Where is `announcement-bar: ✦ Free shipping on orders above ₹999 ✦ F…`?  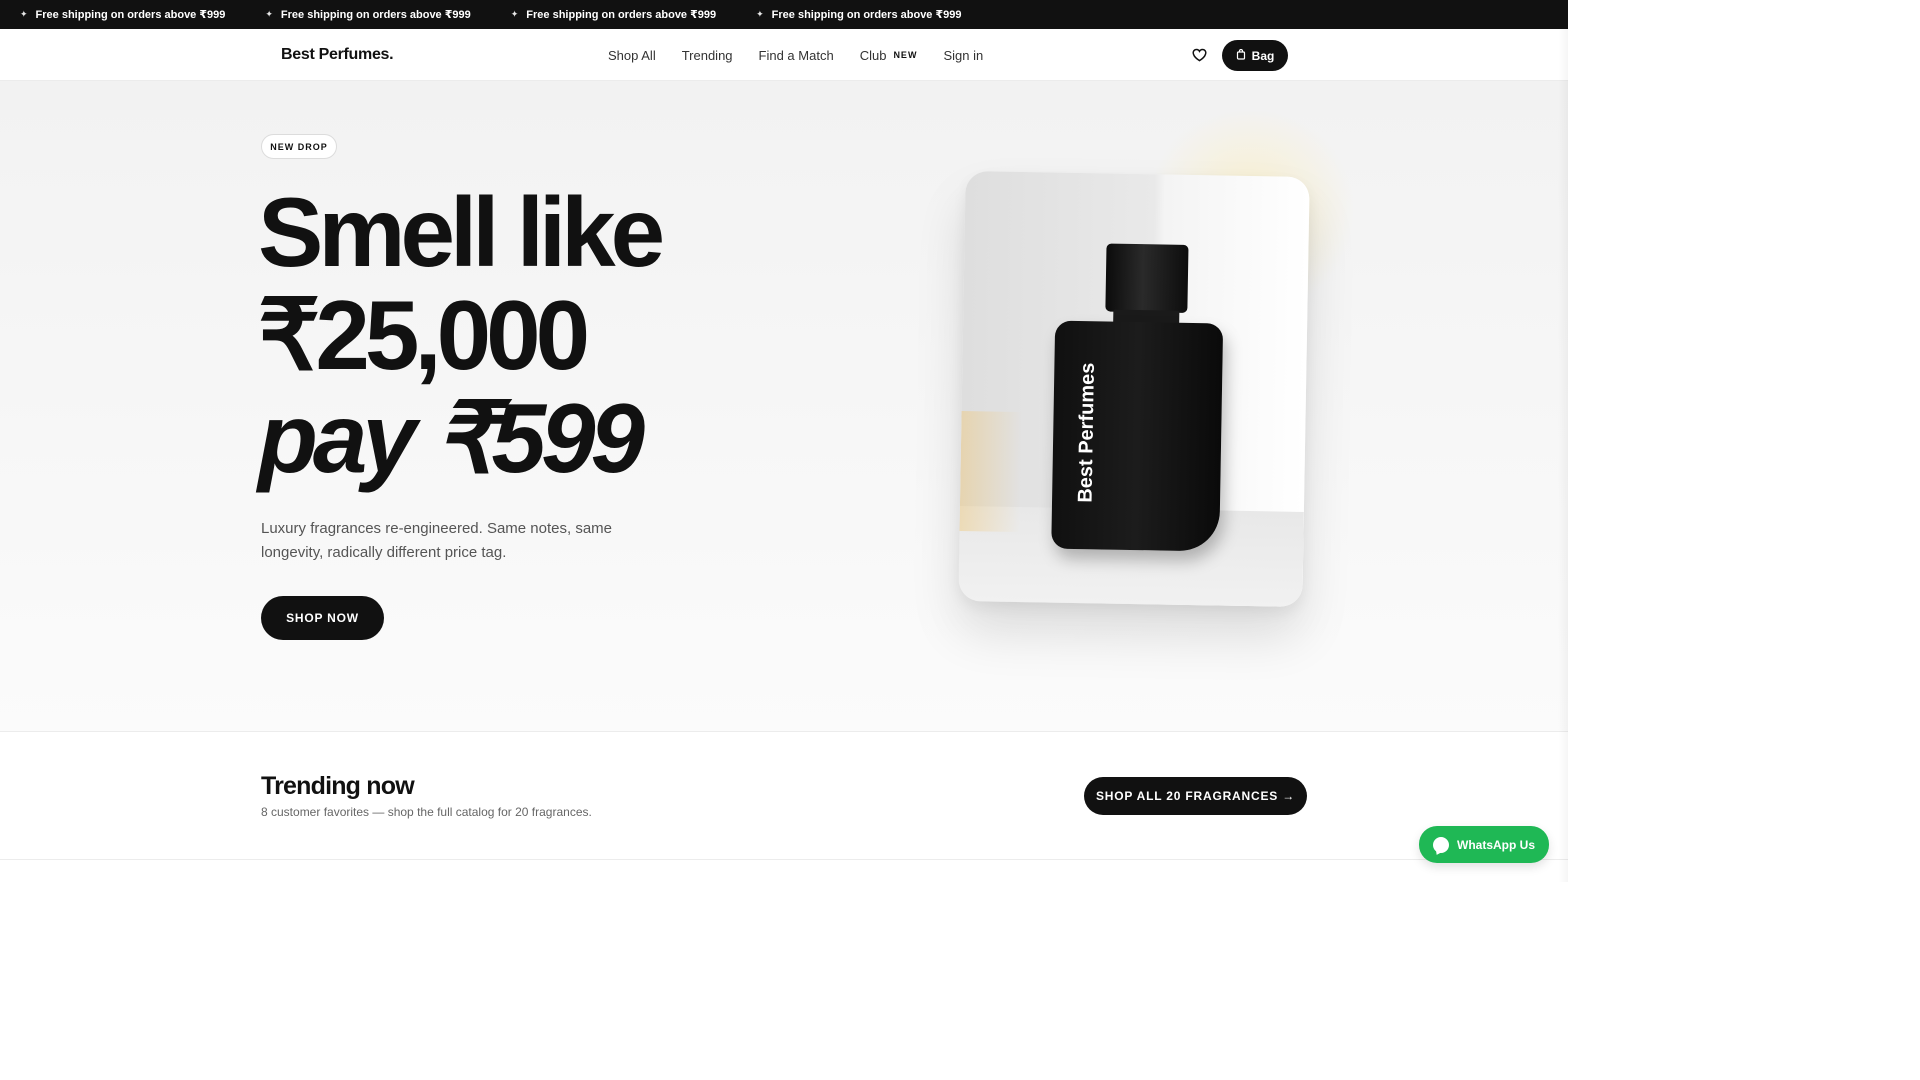
announcement-bar: ✦ Free shipping on orders above ₹999 ✦ F… is located at coordinates (784, 14).